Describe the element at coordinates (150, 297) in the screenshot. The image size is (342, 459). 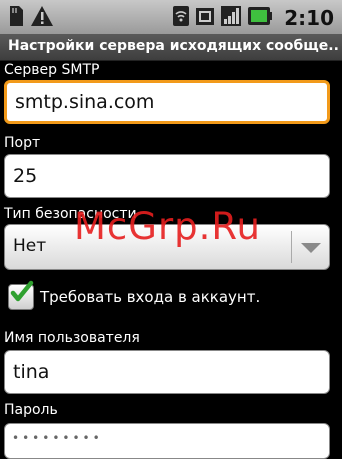
I see `require-login-label: Требовать входа в аккаунт.` at that location.